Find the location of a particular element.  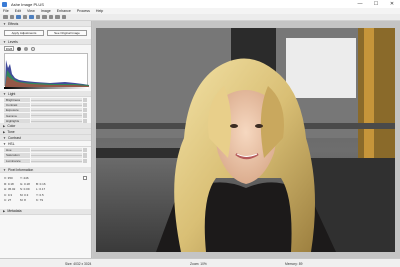

exposure-value is located at coordinates (85, 110).